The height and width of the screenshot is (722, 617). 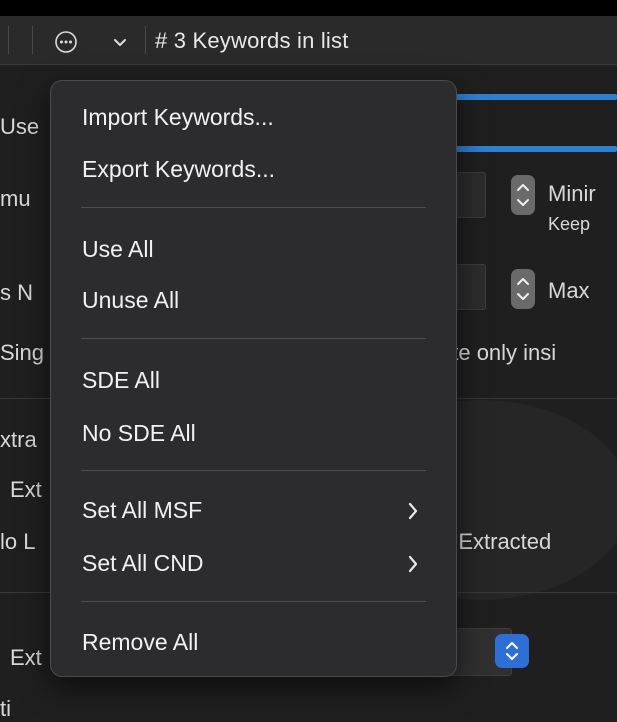 I want to click on minimum-stepper, so click(x=523, y=195).